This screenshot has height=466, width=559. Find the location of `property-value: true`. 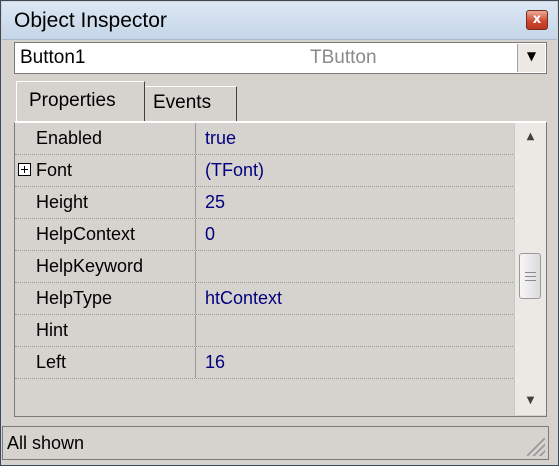

property-value: true is located at coordinates (220, 138).